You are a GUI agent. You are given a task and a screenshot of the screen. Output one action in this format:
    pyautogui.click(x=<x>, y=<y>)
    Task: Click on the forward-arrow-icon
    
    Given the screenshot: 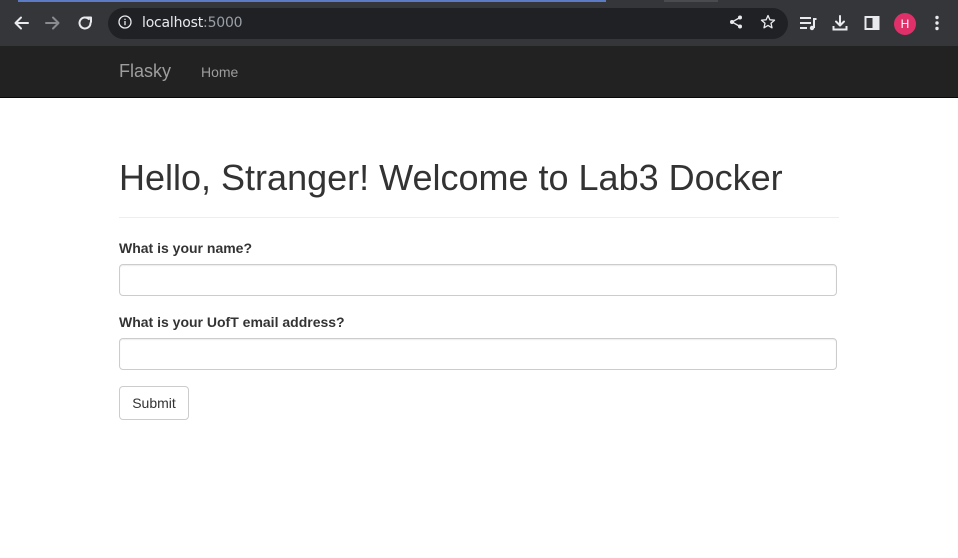 What is the action you would take?
    pyautogui.click(x=52, y=23)
    